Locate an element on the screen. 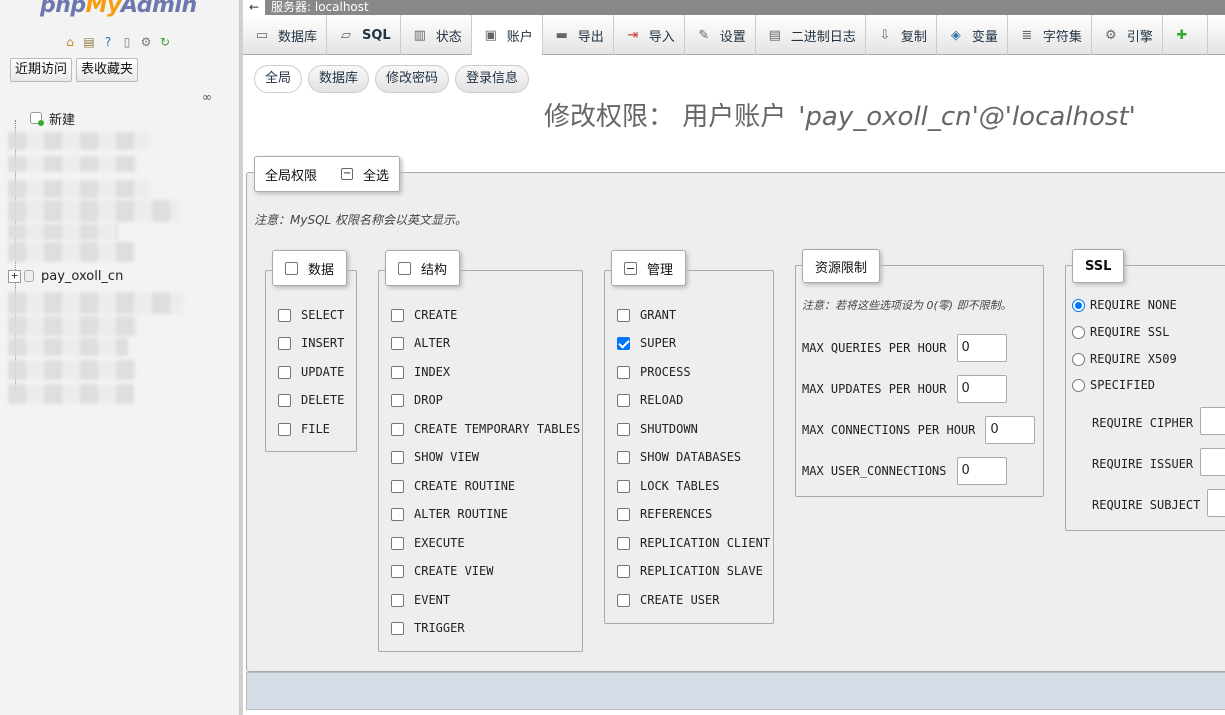  priv-index: INDEX is located at coordinates (420, 372).